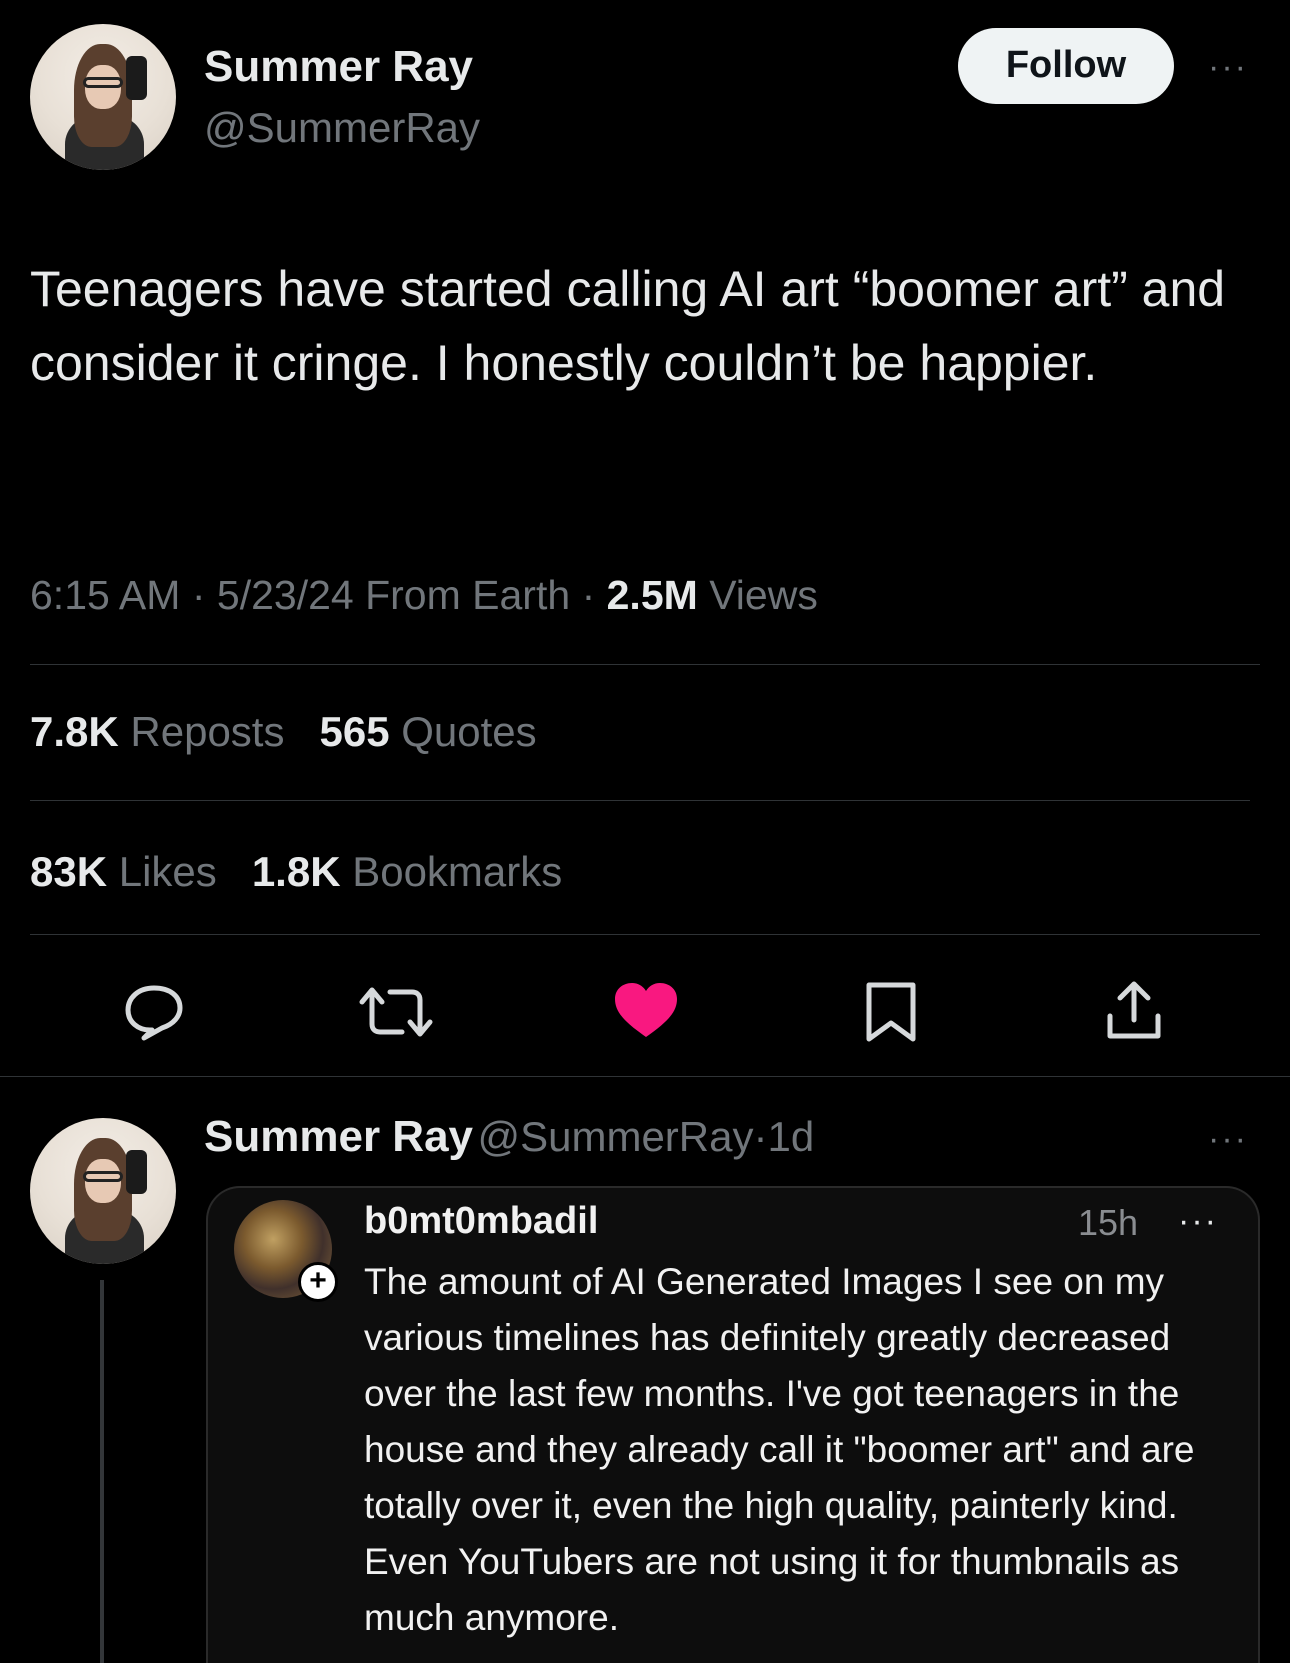  What do you see at coordinates (105, 595) in the screenshot?
I see `tweet-time: 6:15 AM` at bounding box center [105, 595].